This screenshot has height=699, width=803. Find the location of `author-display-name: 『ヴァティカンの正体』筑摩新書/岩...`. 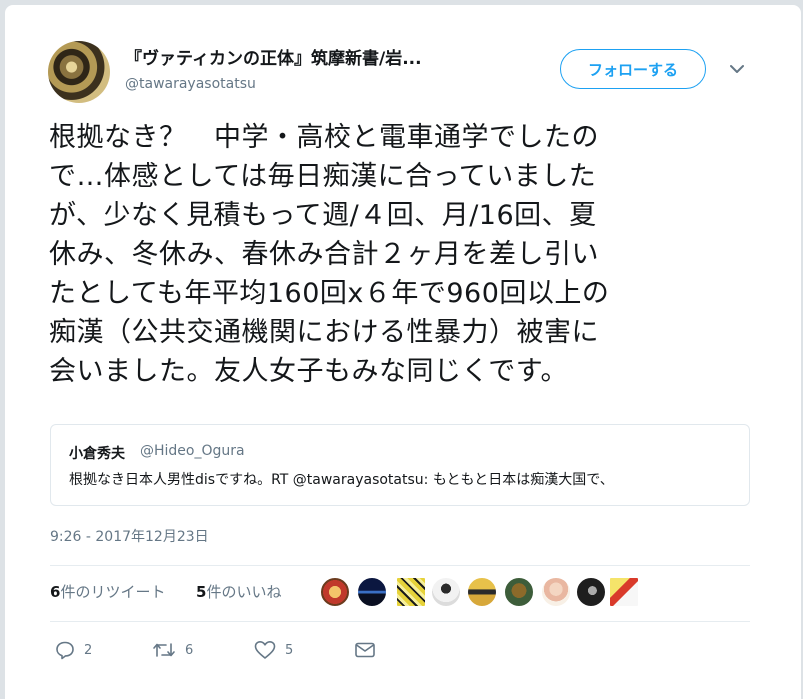

author-display-name: 『ヴァティカンの正体』筑摩新書/岩... is located at coordinates (273, 56).